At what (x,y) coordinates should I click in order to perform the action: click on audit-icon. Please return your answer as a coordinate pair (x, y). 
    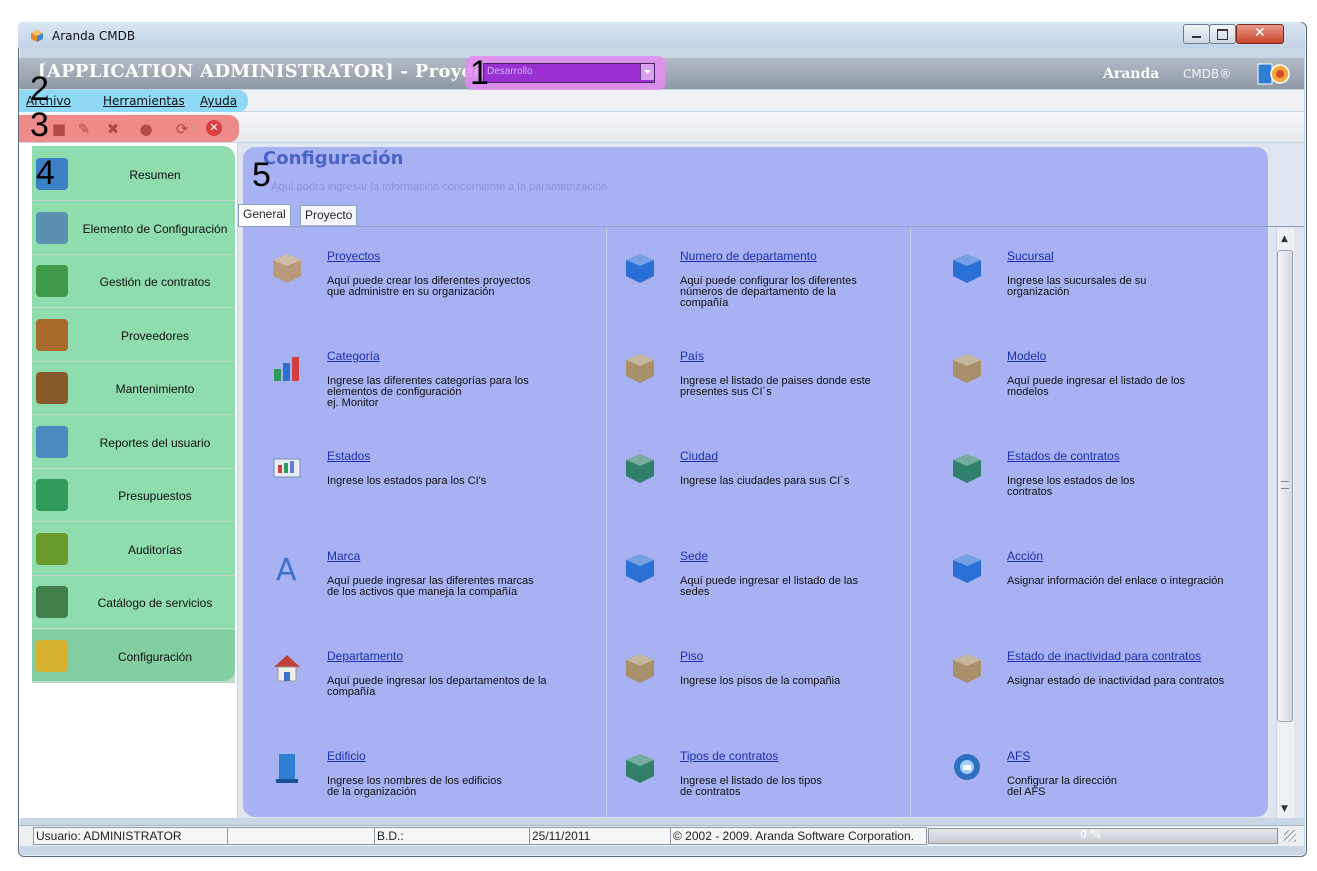
    Looking at the image, I should click on (52, 548).